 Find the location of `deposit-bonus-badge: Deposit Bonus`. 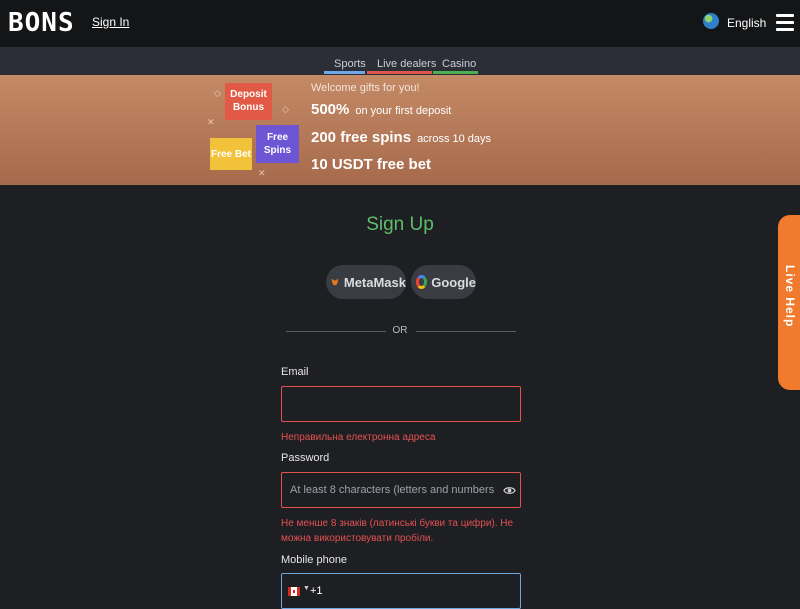

deposit-bonus-badge: Deposit Bonus is located at coordinates (248, 101).